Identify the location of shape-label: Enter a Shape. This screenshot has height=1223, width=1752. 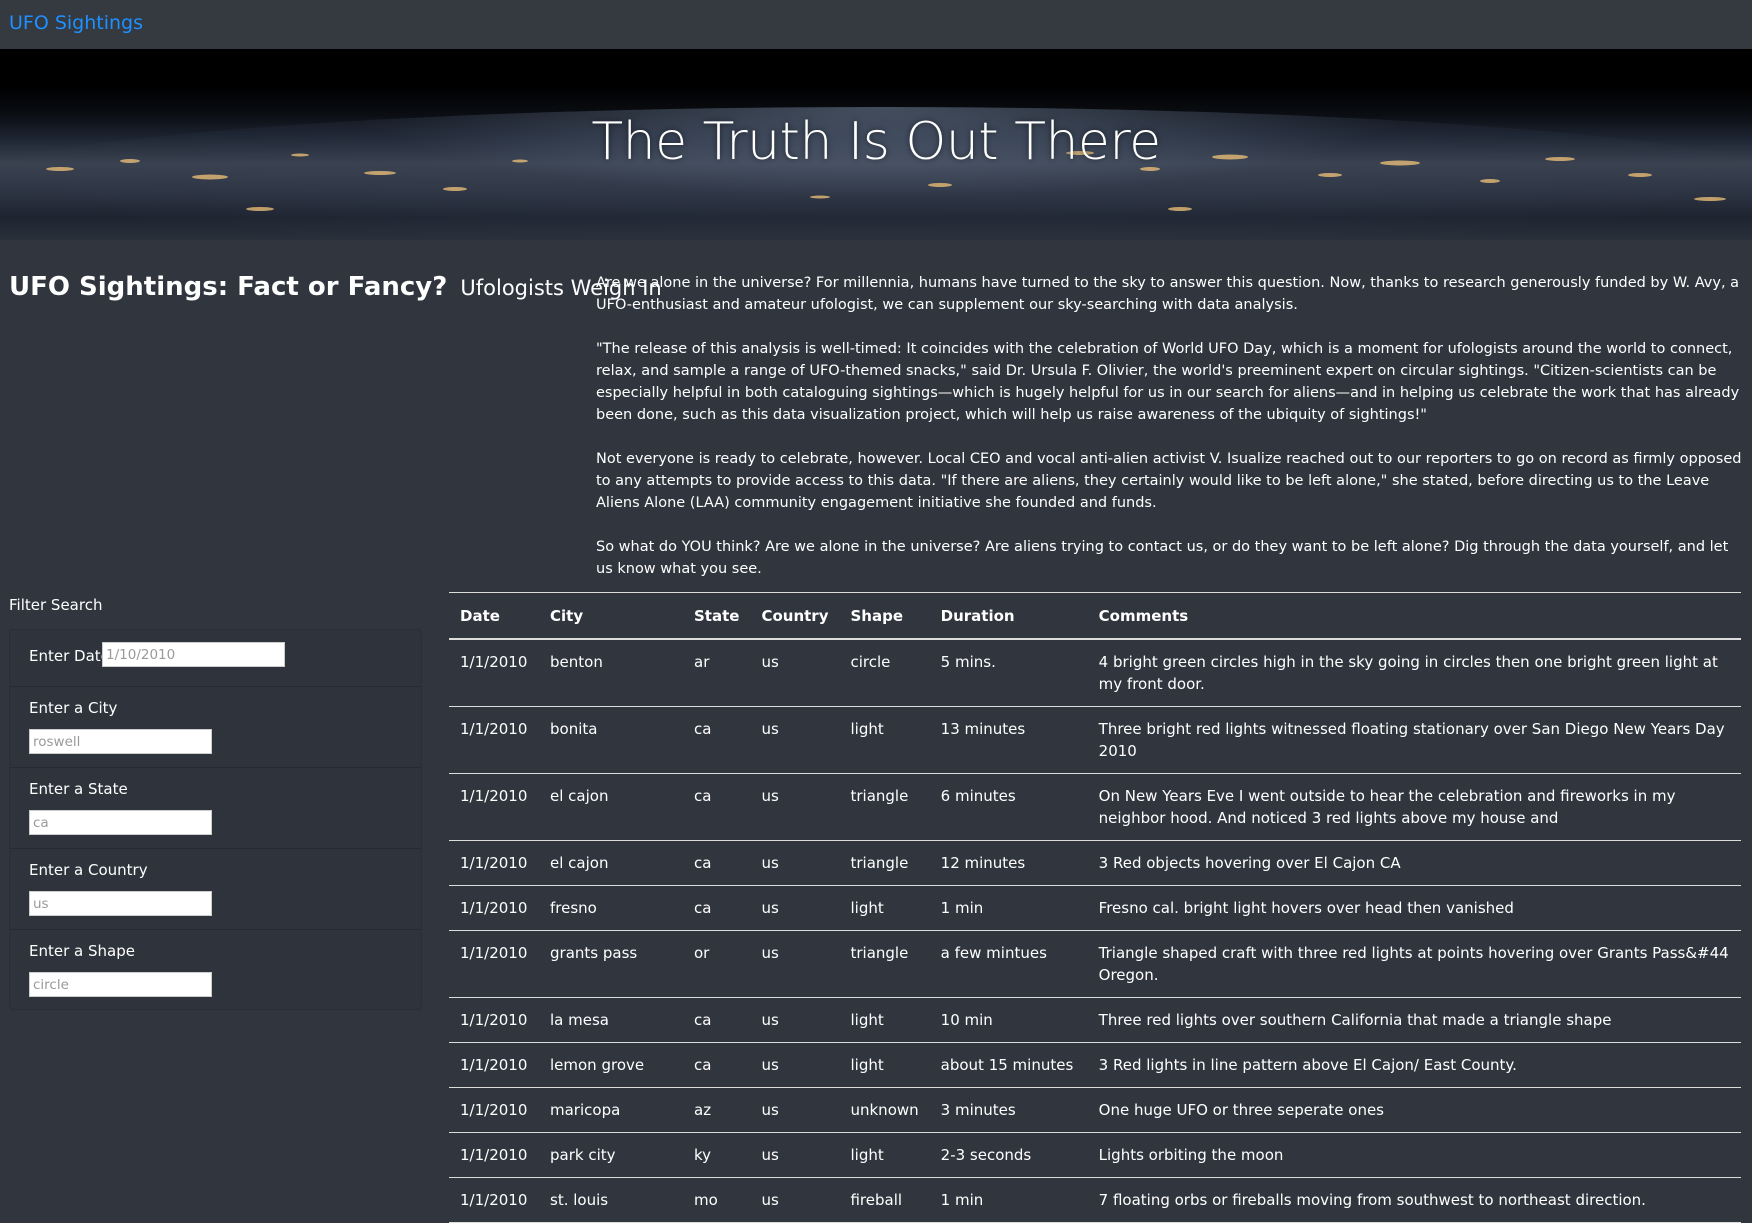
(82, 951).